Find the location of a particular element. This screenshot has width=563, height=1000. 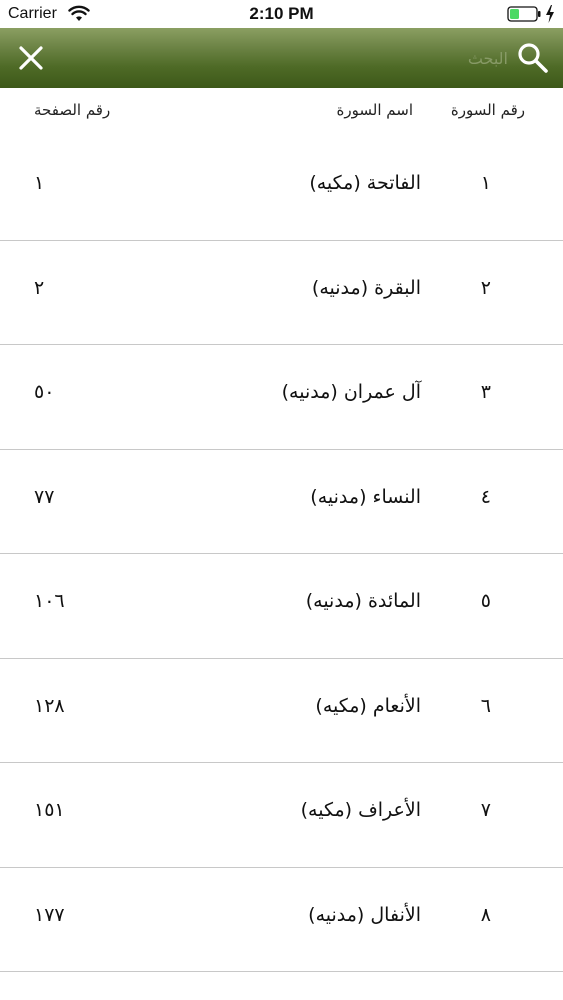

header-surah-name: اسم السورة is located at coordinates (374, 110).